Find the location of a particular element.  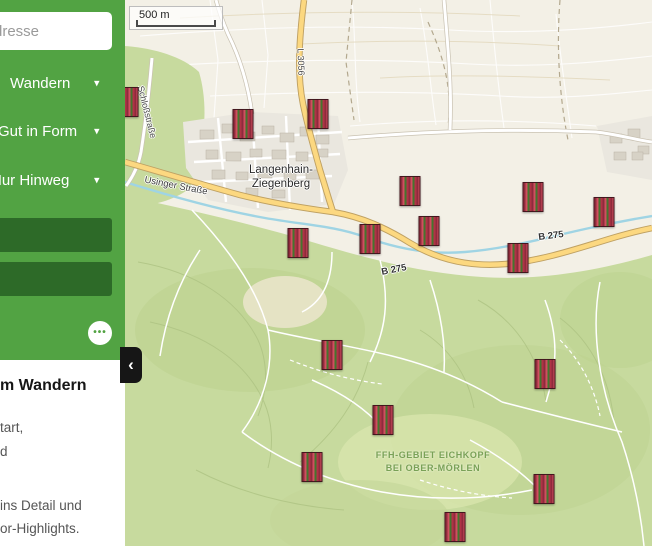

sidebar-item-wandern: Wandern ▾ is located at coordinates (62, 83).